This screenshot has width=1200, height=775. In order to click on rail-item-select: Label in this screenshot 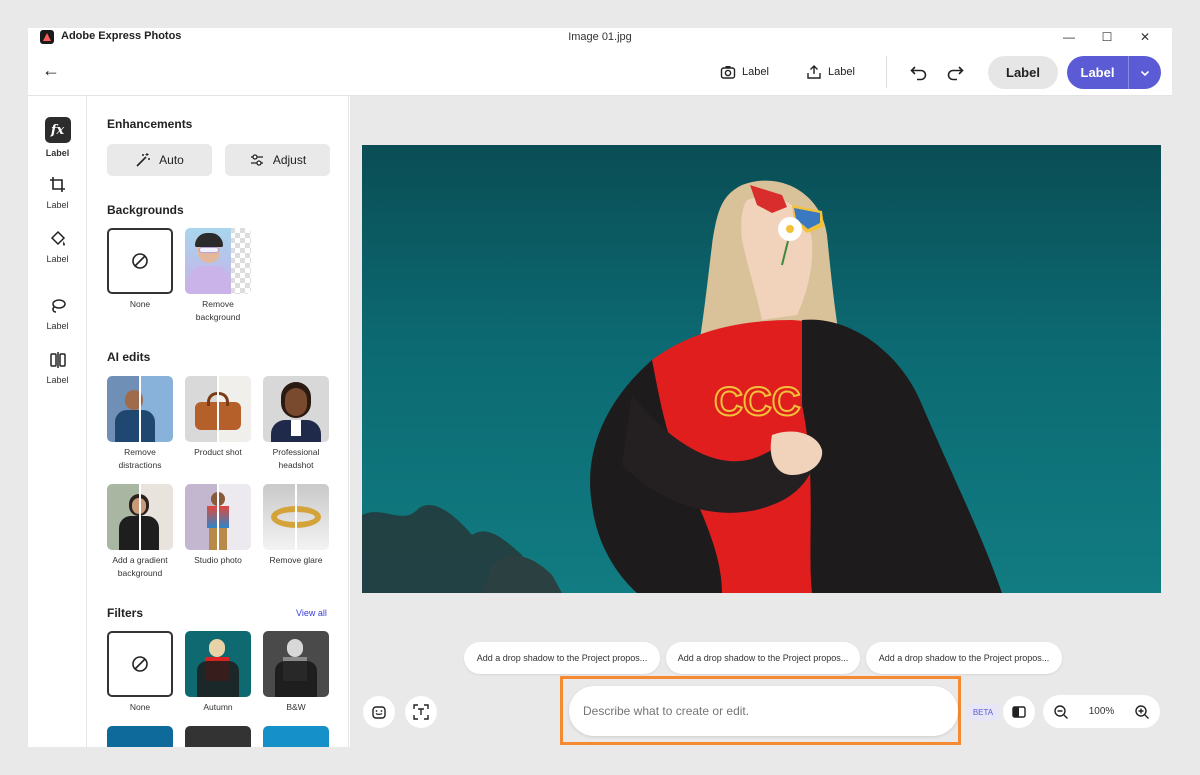, I will do `click(57, 312)`.